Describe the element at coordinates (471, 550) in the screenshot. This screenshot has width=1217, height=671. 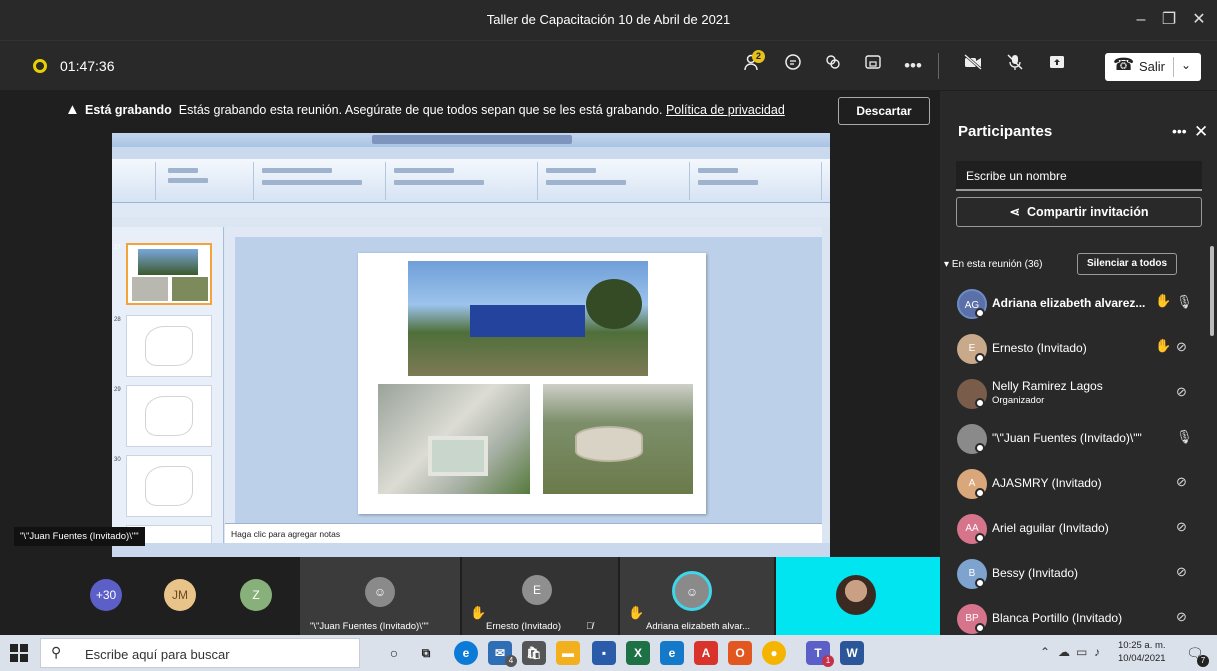
I see `app-status-bar` at that location.